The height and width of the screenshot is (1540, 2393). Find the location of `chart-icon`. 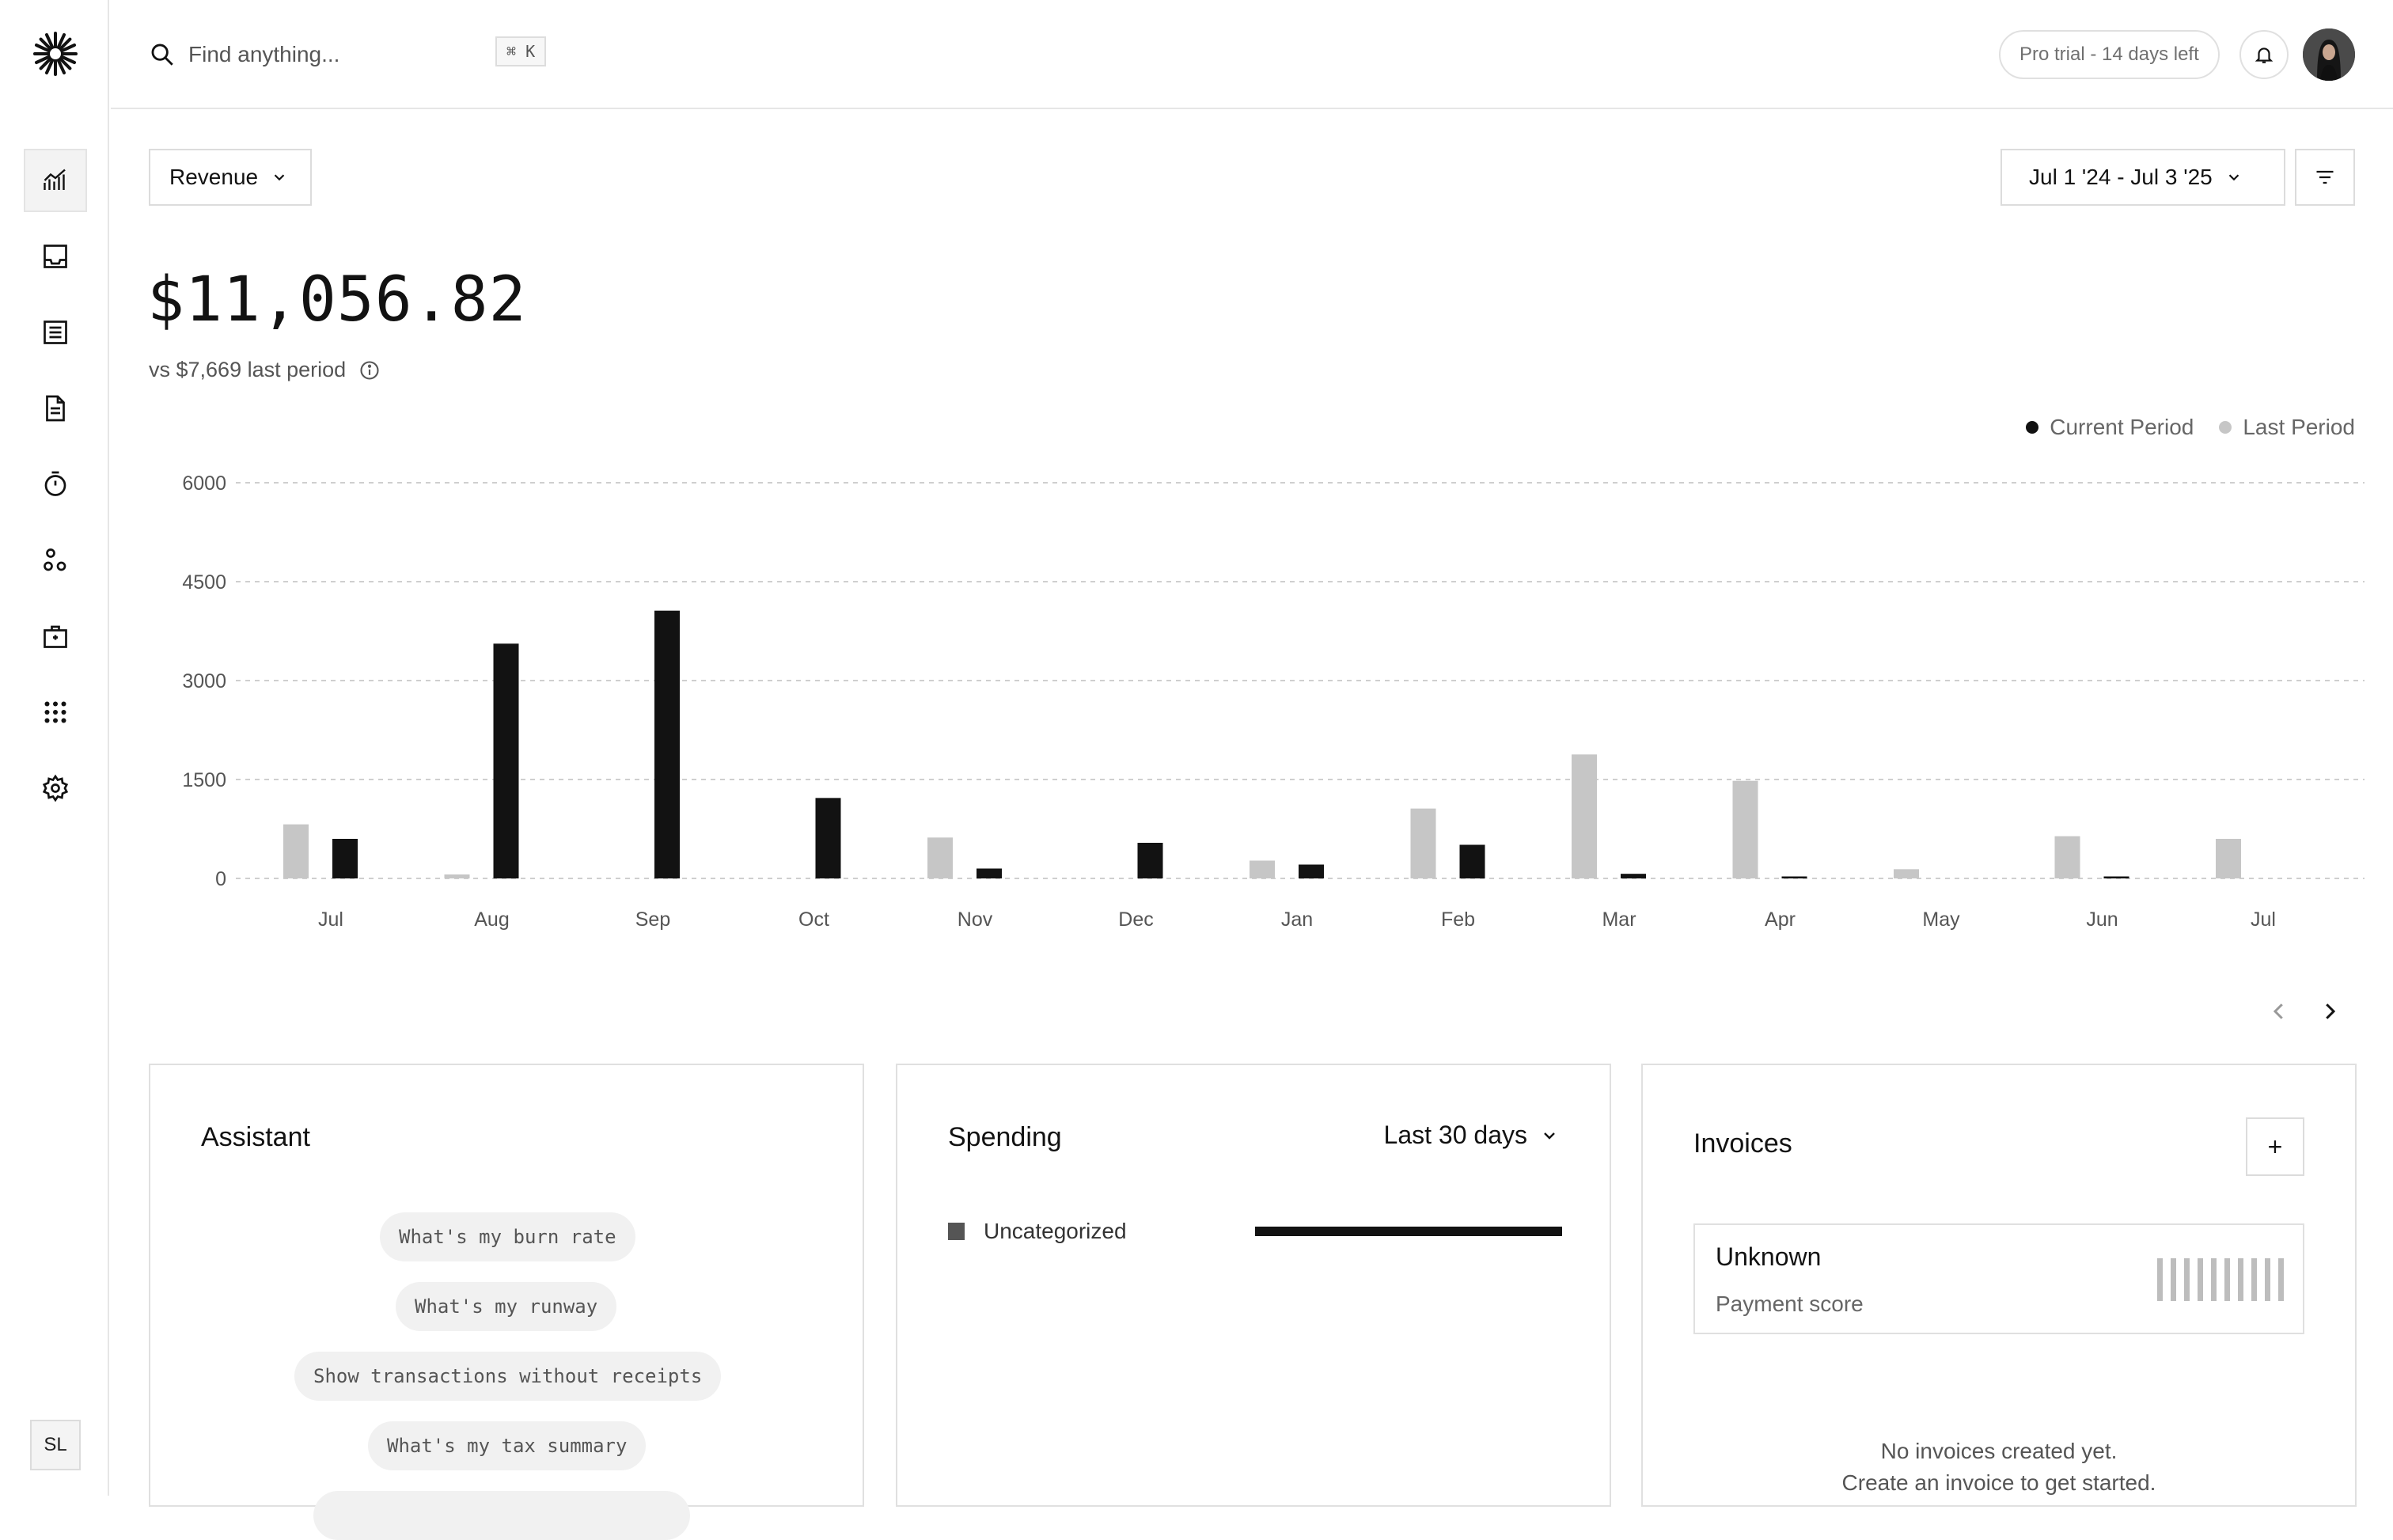

chart-icon is located at coordinates (55, 179).